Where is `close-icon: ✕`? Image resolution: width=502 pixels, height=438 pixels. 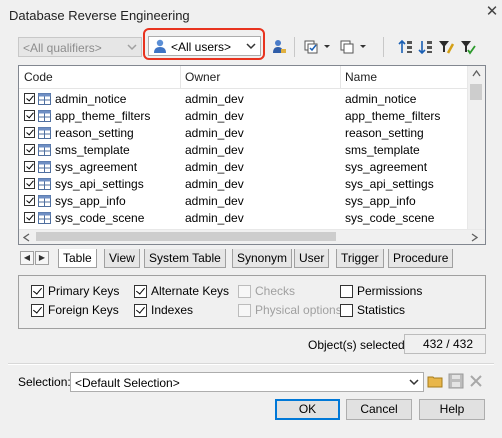
close-icon: ✕ is located at coordinates (492, 12).